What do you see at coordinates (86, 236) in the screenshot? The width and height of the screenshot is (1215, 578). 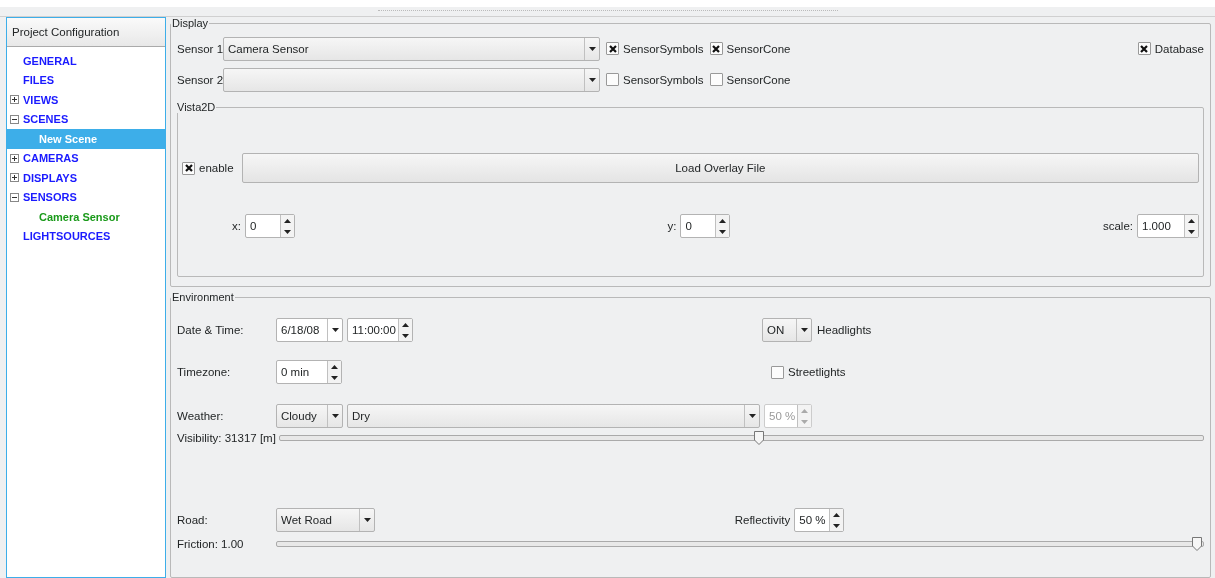 I see `tree-item: LIGHTSOURCES` at bounding box center [86, 236].